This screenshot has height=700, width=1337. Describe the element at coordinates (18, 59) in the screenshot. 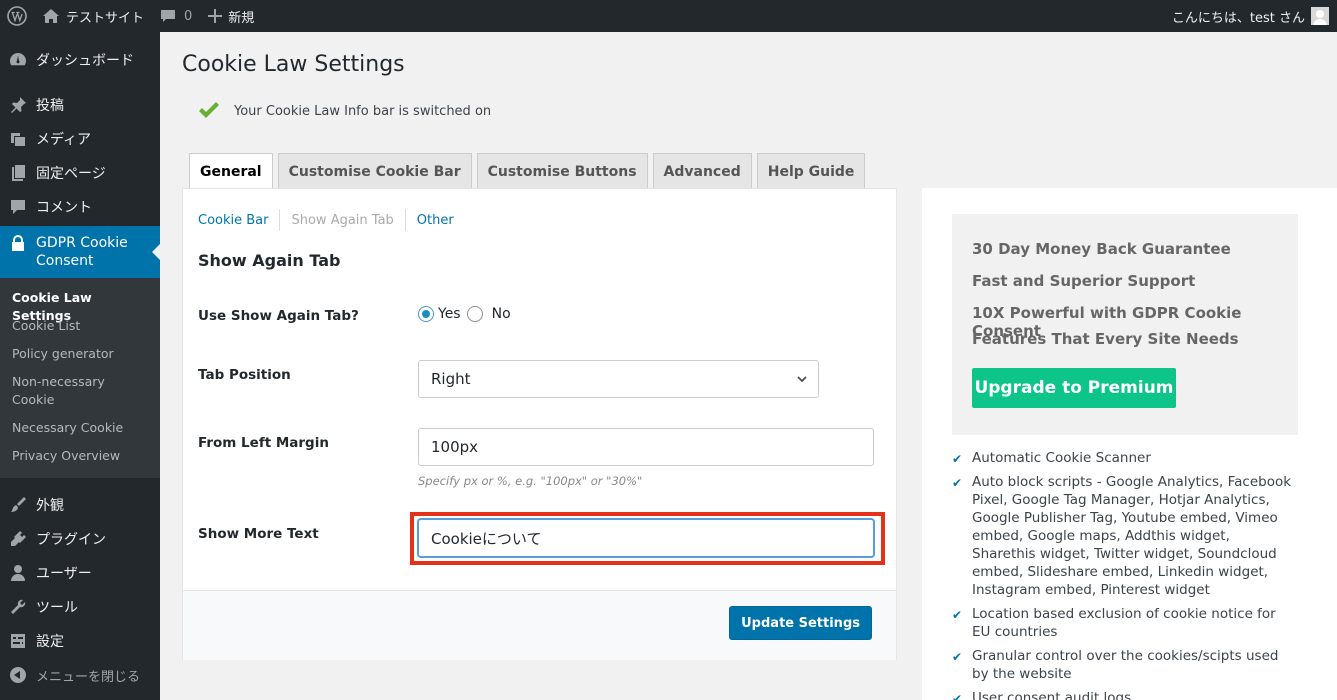

I see `dashboard-icon` at that location.